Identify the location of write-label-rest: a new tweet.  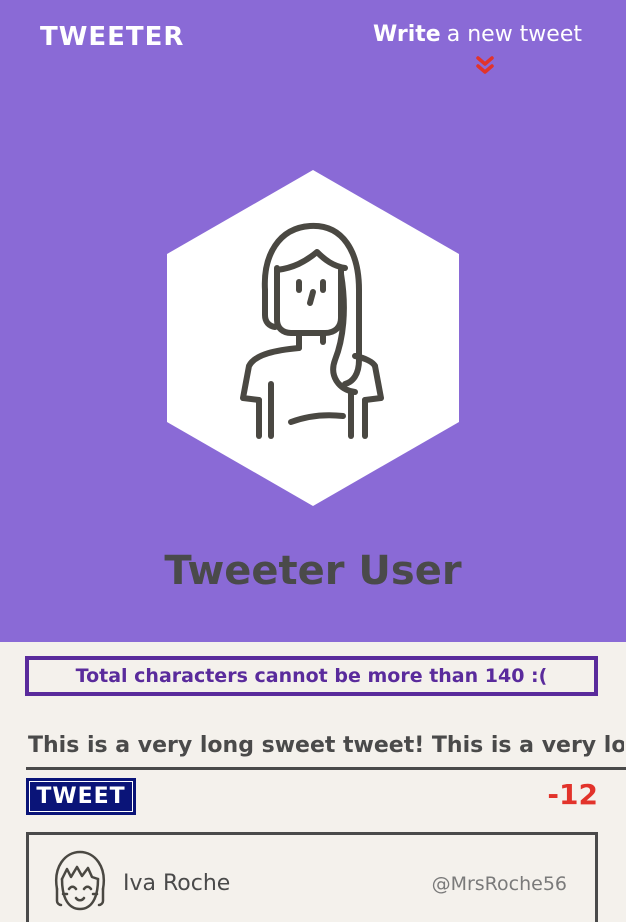
(514, 34).